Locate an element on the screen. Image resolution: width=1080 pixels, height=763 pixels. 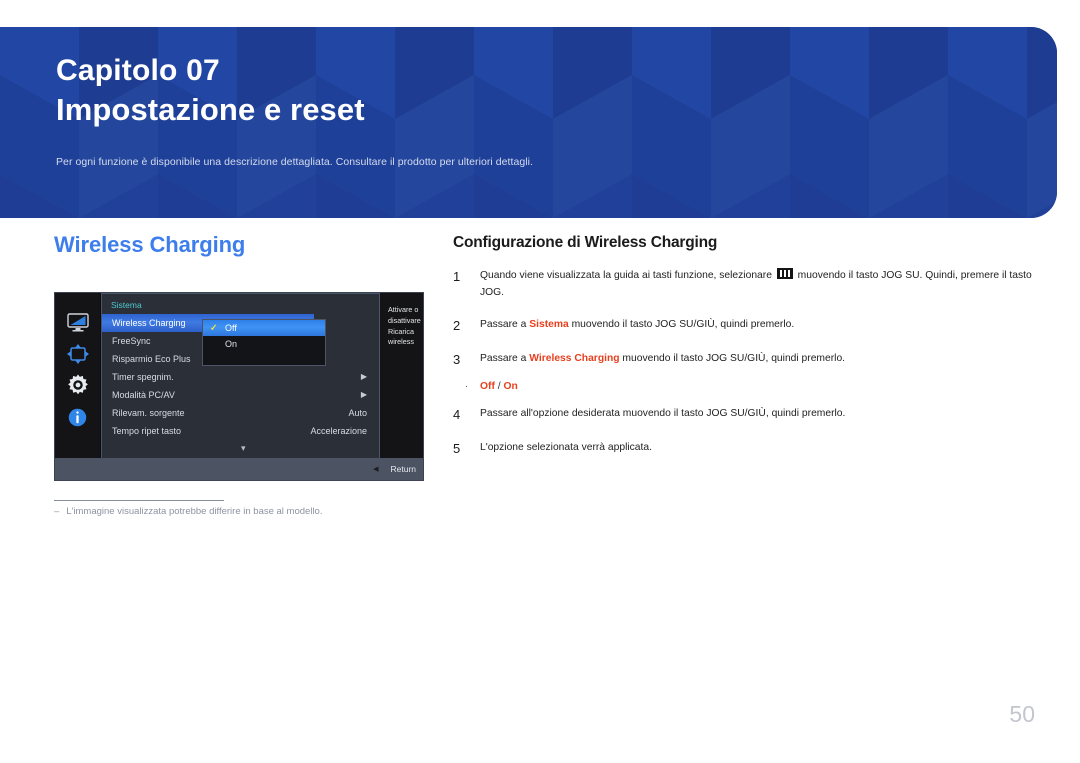
osd-row-label: Risparmio Eco Plus is located at coordinates (151, 359).